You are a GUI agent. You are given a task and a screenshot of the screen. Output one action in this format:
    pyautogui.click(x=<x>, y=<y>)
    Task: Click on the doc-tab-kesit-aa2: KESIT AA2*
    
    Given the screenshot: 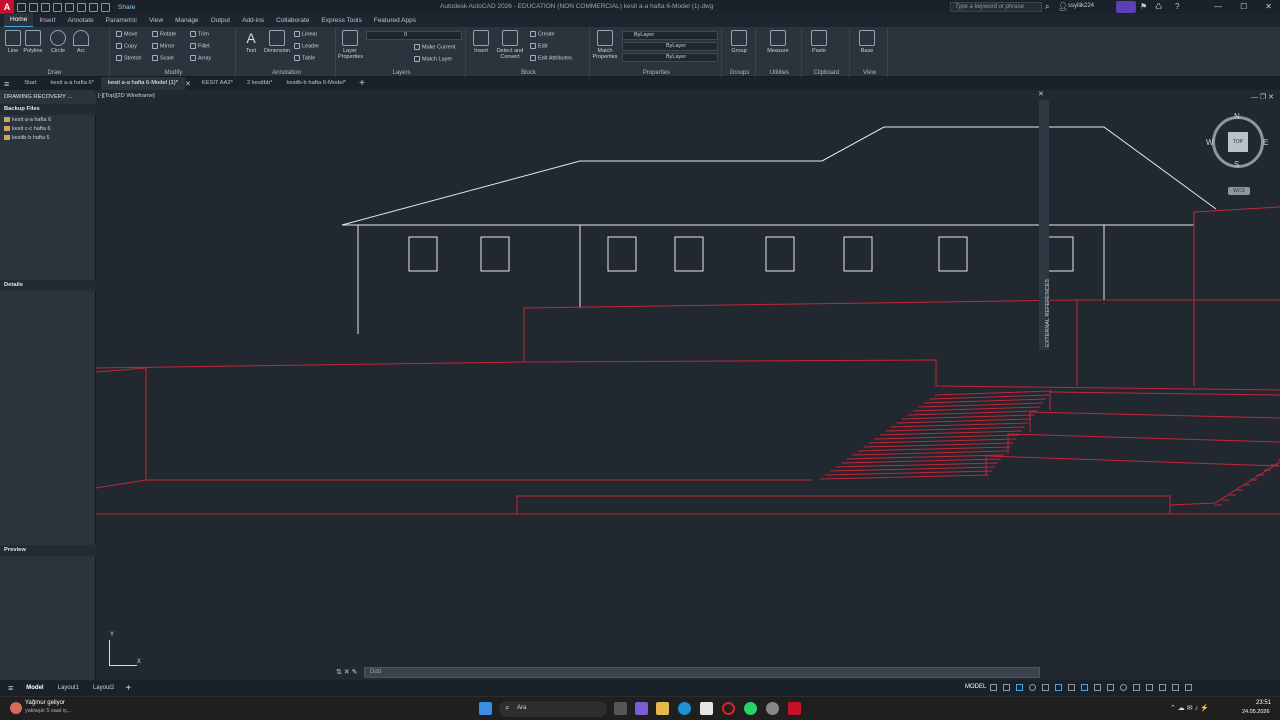 What is the action you would take?
    pyautogui.click(x=217, y=83)
    